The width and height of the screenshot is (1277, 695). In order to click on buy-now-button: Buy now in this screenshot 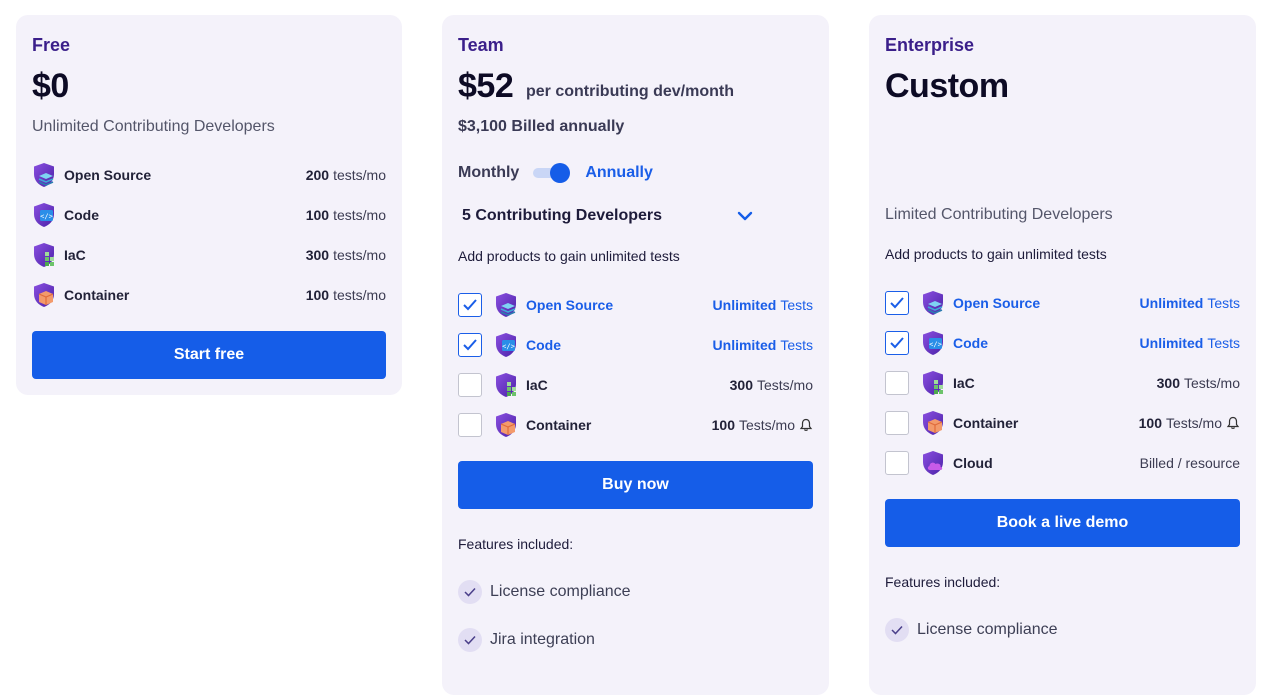, I will do `click(635, 485)`.